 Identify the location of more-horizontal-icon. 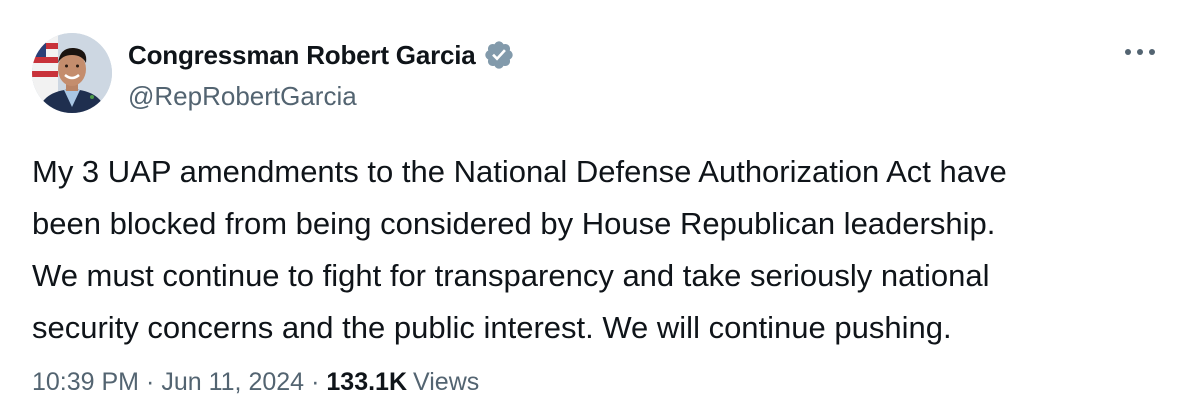
(1140, 52).